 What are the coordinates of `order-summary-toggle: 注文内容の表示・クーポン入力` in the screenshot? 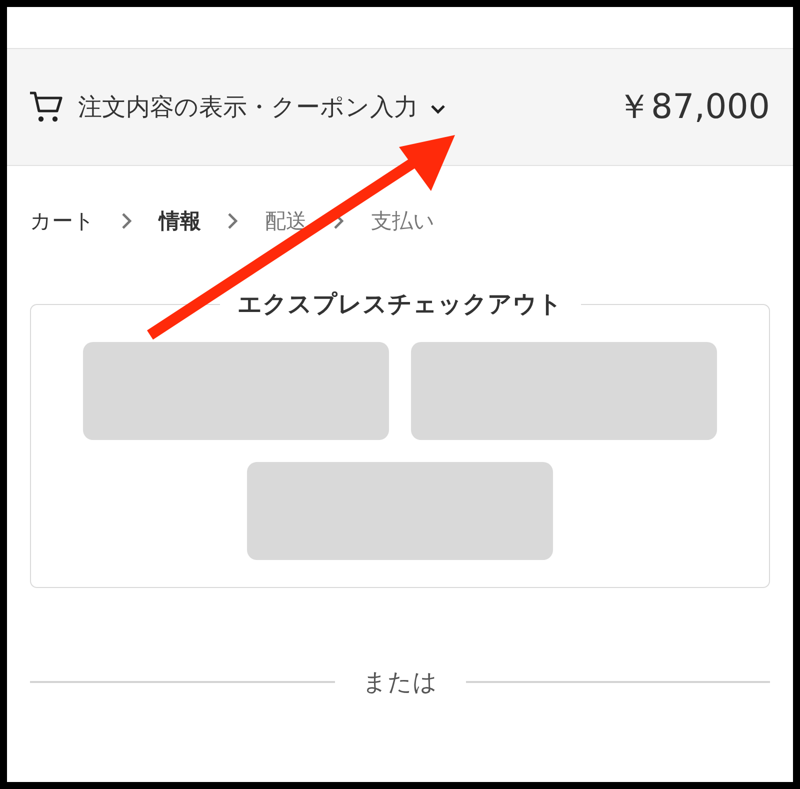 It's located at (263, 107).